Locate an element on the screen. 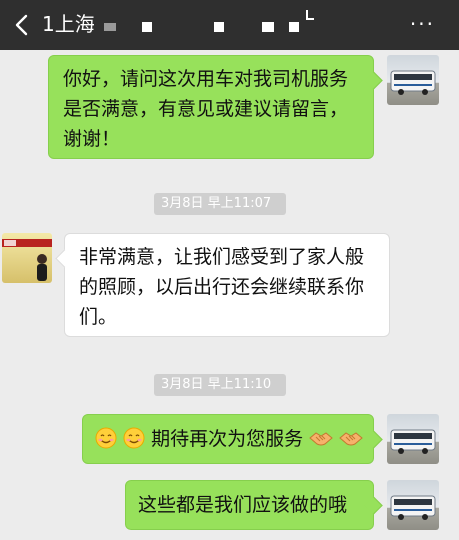 This screenshot has height=540, width=459. back-chevron-icon is located at coordinates (23, 25).